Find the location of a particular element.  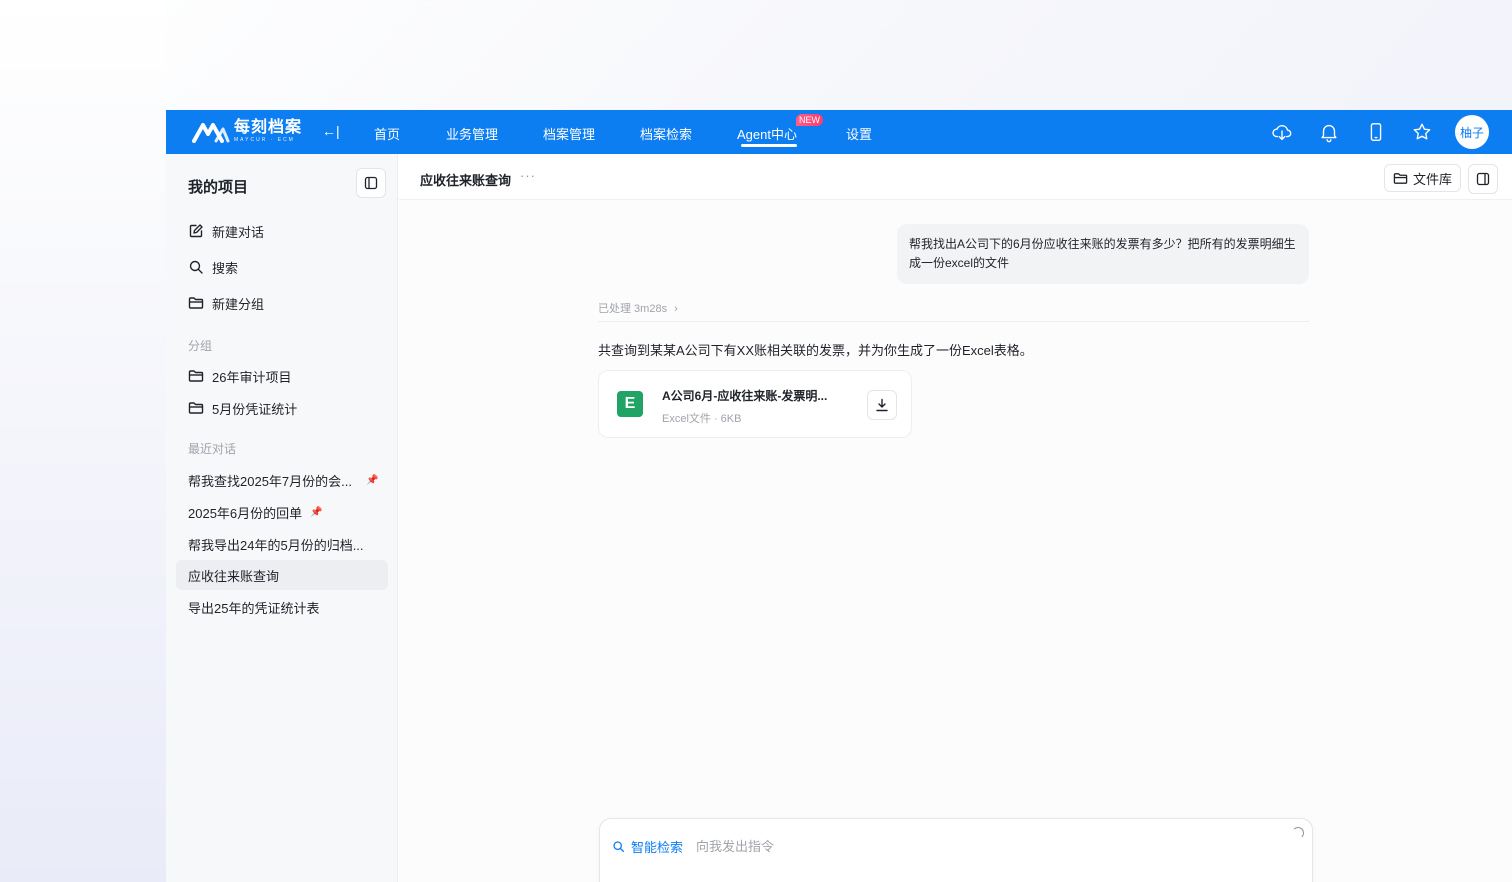

file-library-button: 文件库 is located at coordinates (1423, 178).